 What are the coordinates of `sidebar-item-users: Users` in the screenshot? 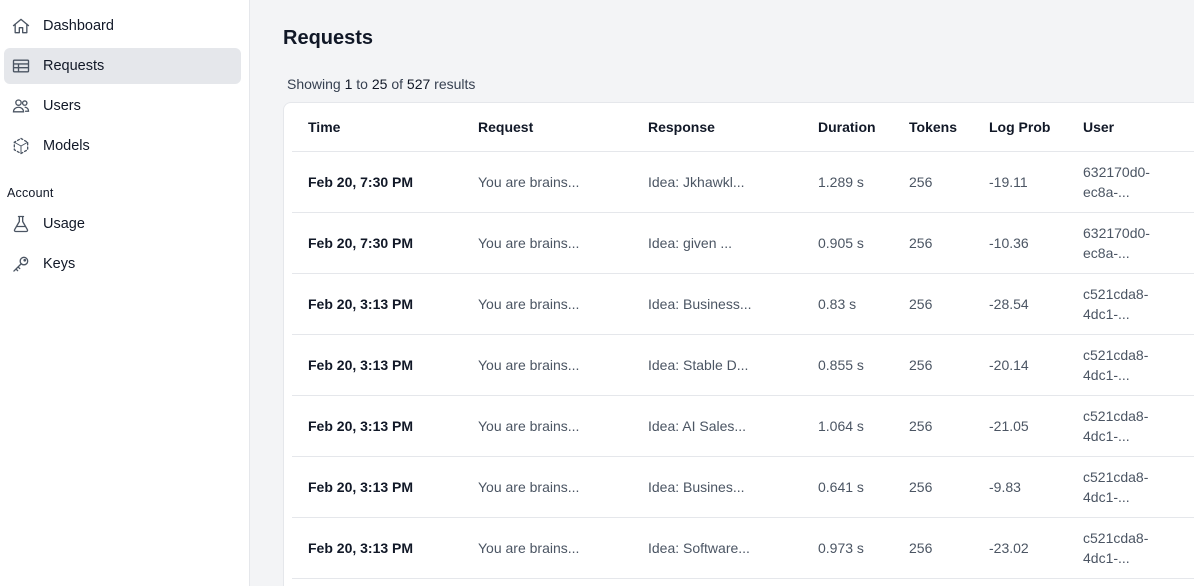 It's located at (122, 106).